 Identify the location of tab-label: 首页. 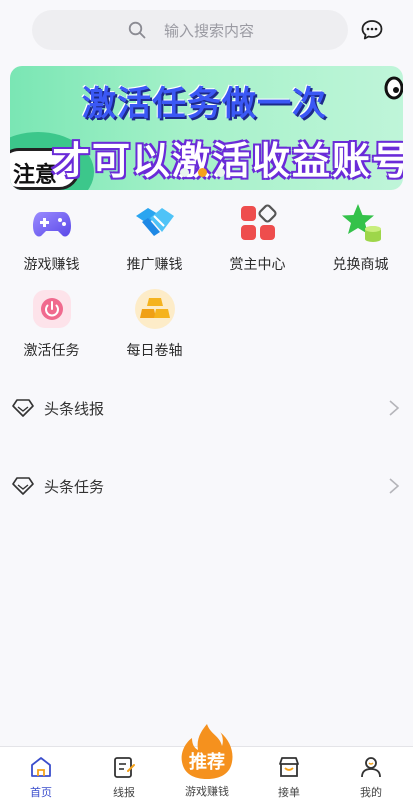
(41, 792).